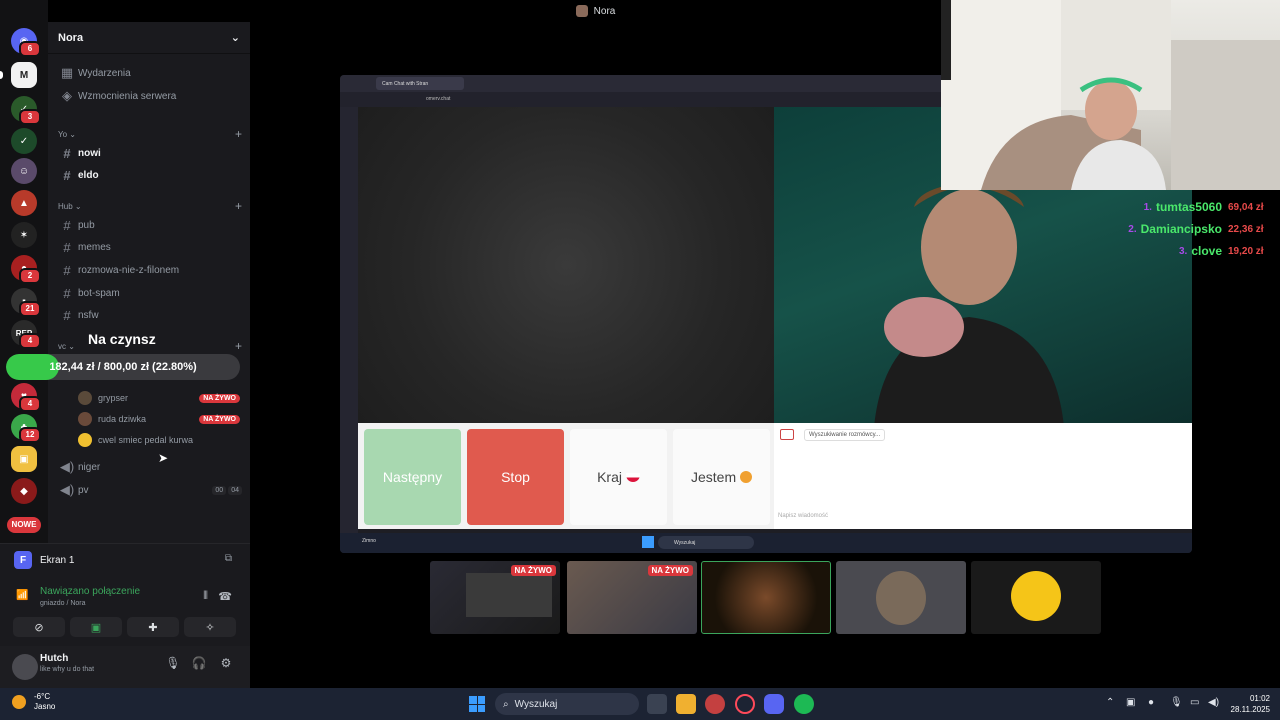 The width and height of the screenshot is (1280, 720). I want to click on server-icon-9: REP 4, so click(26, 334).